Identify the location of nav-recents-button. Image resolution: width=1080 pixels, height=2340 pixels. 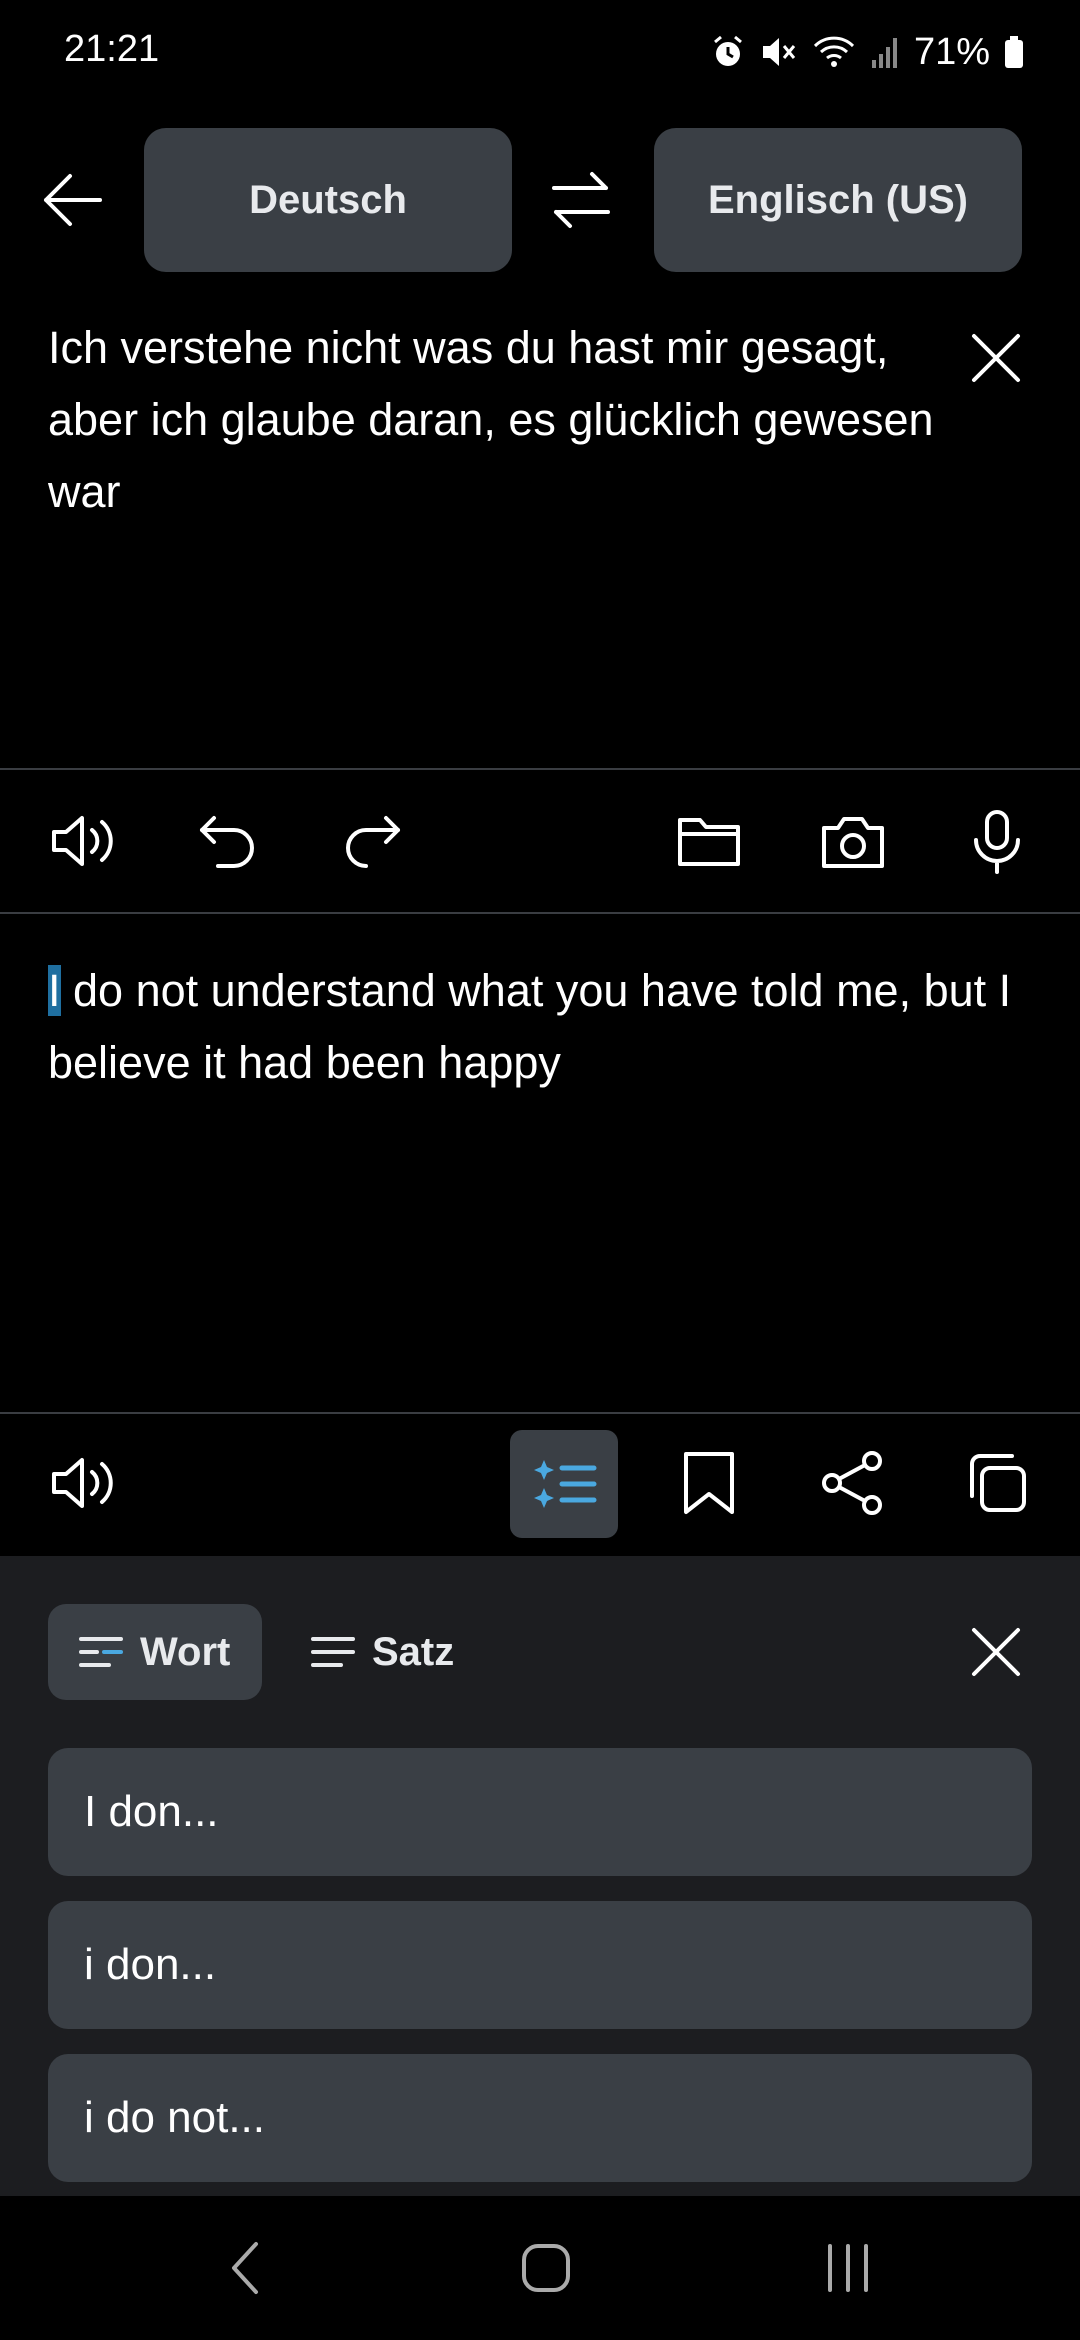
(848, 2268).